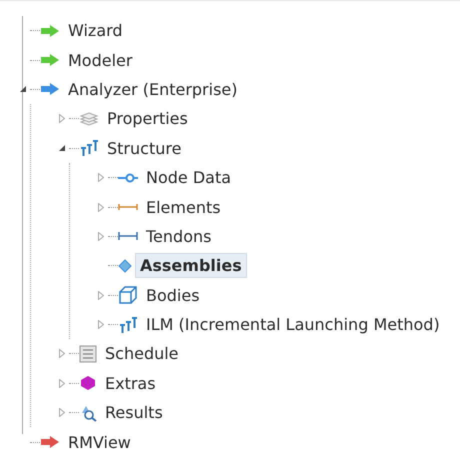 Image resolution: width=460 pixels, height=449 pixels. I want to click on layers-icon, so click(89, 118).